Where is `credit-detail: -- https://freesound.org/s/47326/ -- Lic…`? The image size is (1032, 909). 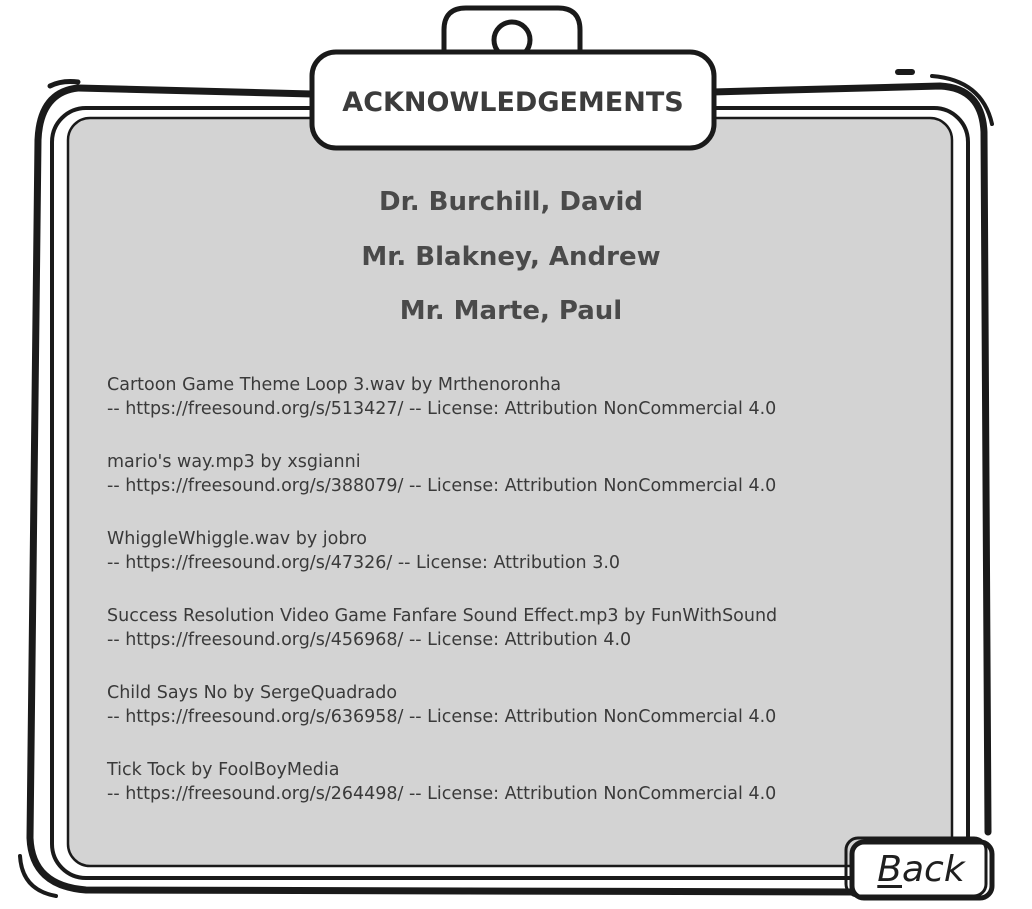 credit-detail: -- https://freesound.org/s/47326/ -- Lic… is located at coordinates (364, 563).